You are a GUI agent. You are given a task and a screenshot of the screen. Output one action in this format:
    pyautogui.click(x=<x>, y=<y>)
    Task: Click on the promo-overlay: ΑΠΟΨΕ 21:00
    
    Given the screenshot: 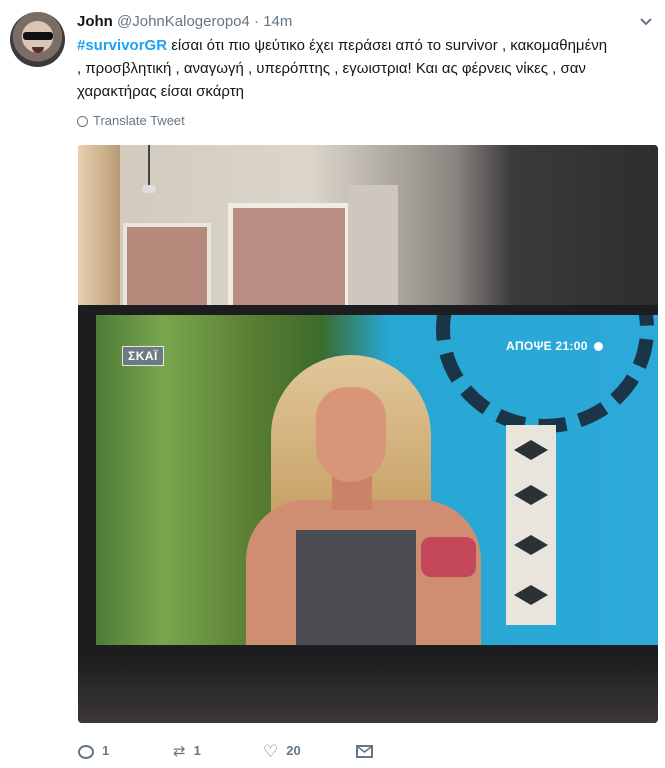 What is the action you would take?
    pyautogui.click(x=554, y=346)
    